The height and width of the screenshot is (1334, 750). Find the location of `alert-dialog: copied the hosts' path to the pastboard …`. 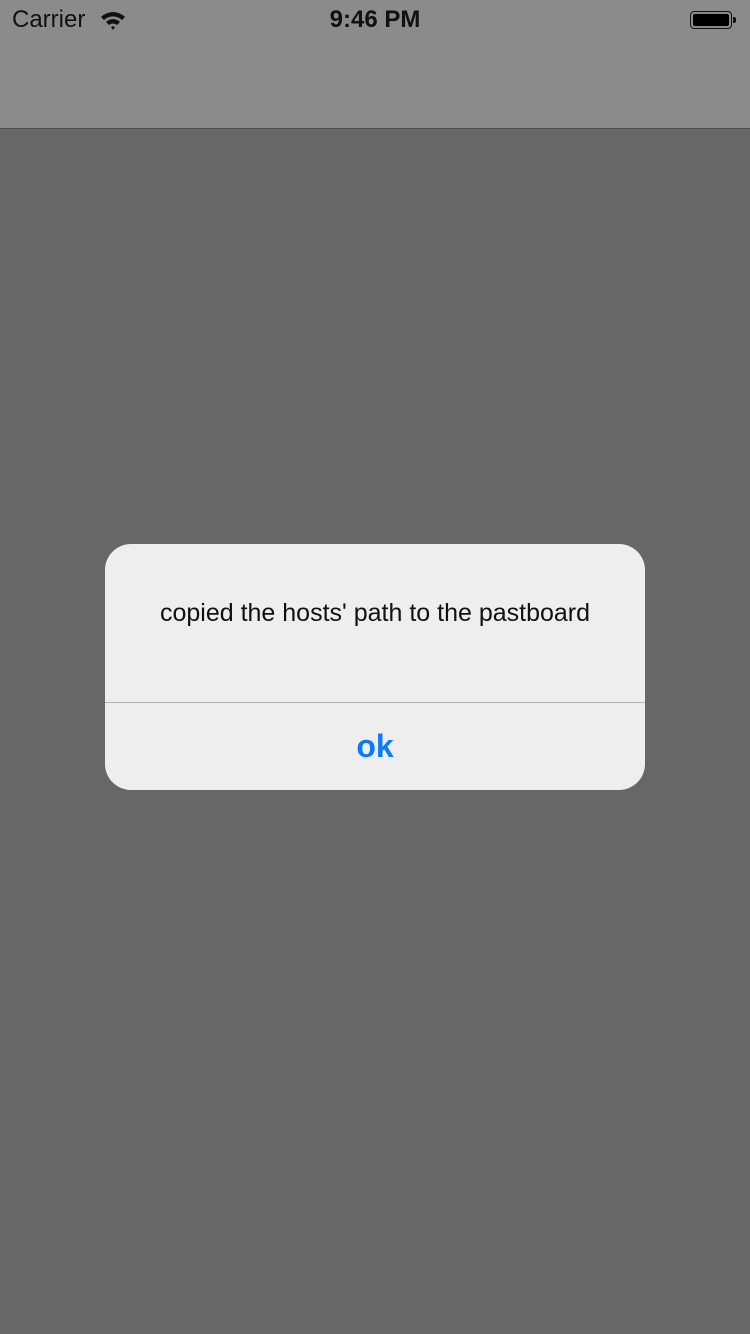

alert-dialog: copied the hosts' path to the pastboard … is located at coordinates (375, 667).